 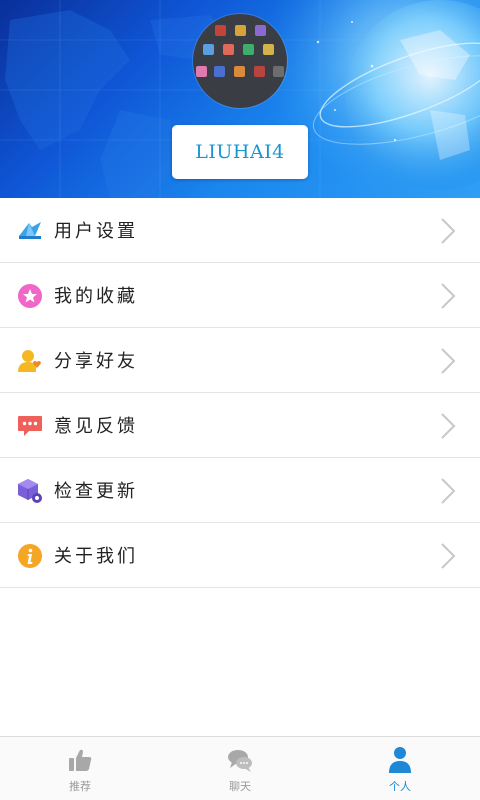 What do you see at coordinates (96, 491) in the screenshot?
I see `menu-label: 检查更新` at bounding box center [96, 491].